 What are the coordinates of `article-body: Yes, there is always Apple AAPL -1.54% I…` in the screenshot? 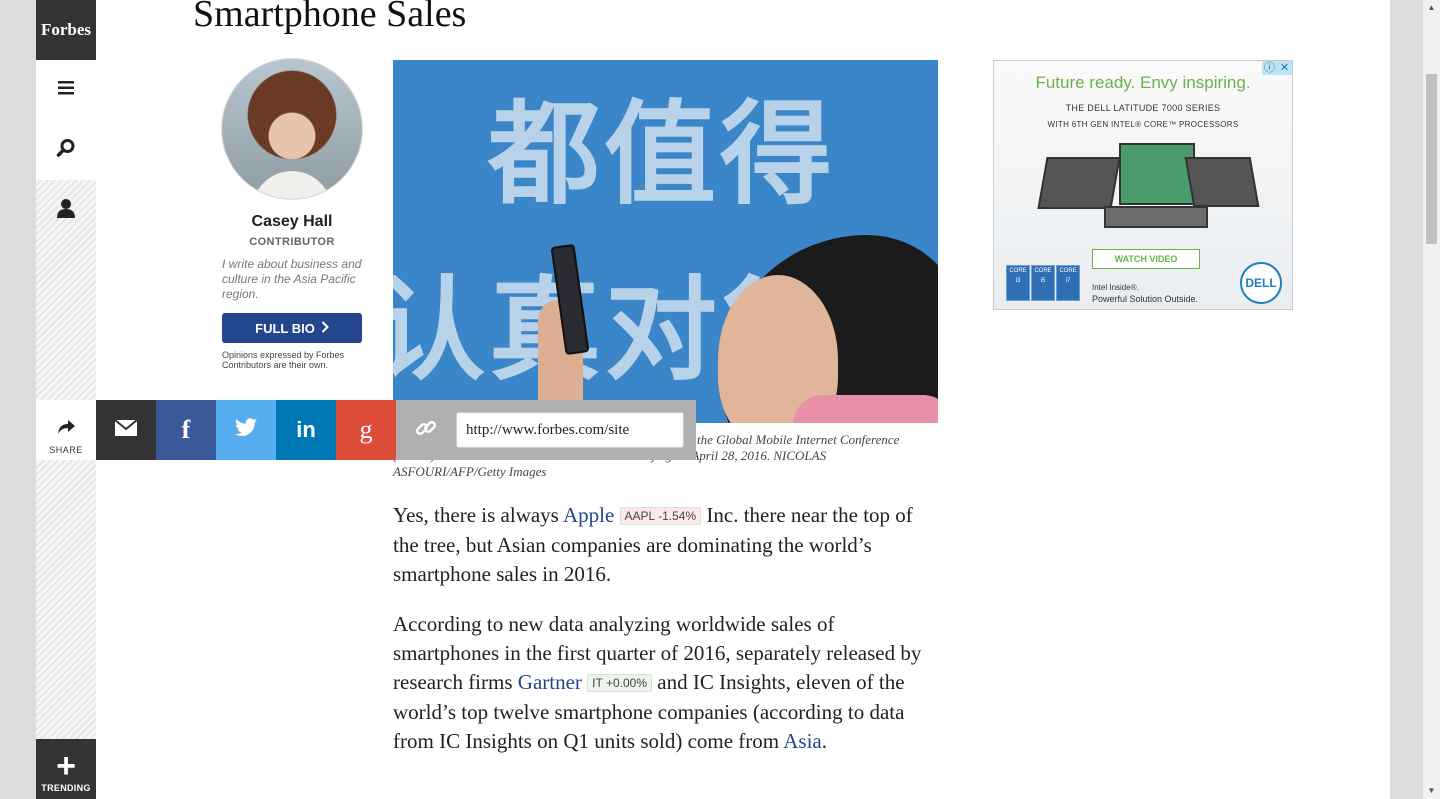 It's located at (668, 639).